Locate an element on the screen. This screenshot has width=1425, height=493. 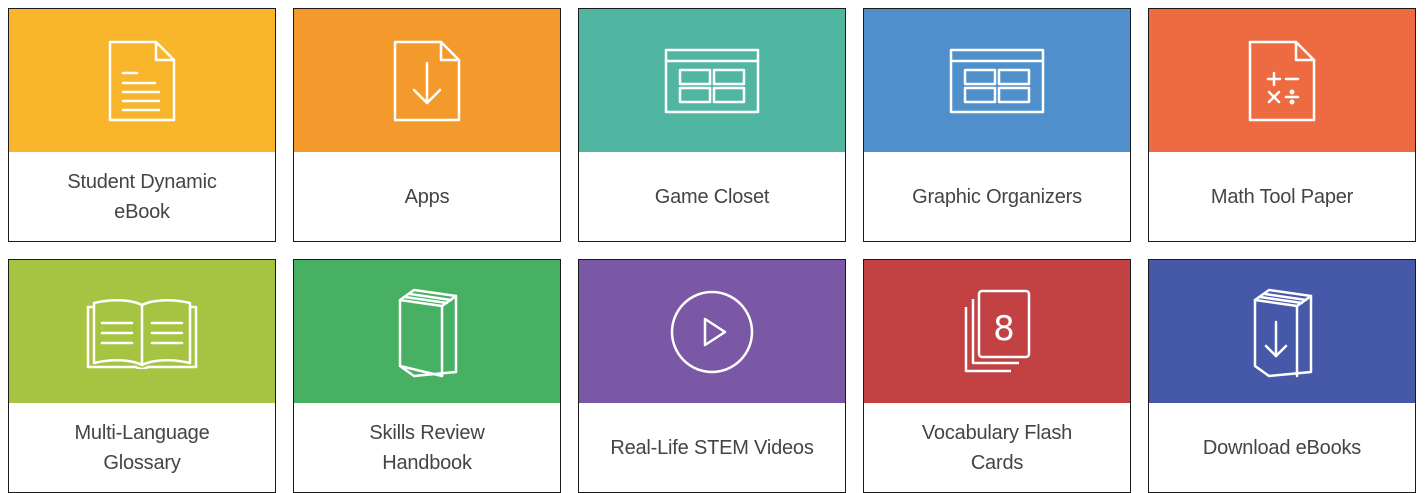
tile-student-dynamic-ebook: Student Dynamic eBook is located at coordinates (142, 125).